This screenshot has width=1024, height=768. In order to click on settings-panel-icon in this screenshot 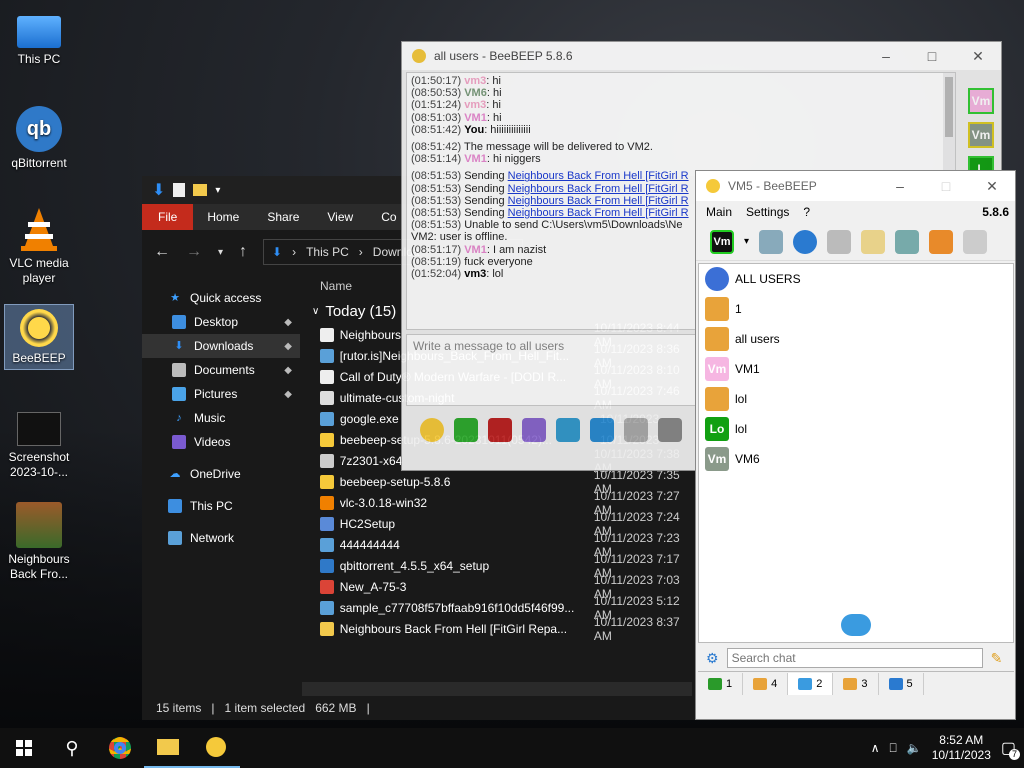, I will do `click(771, 241)`.